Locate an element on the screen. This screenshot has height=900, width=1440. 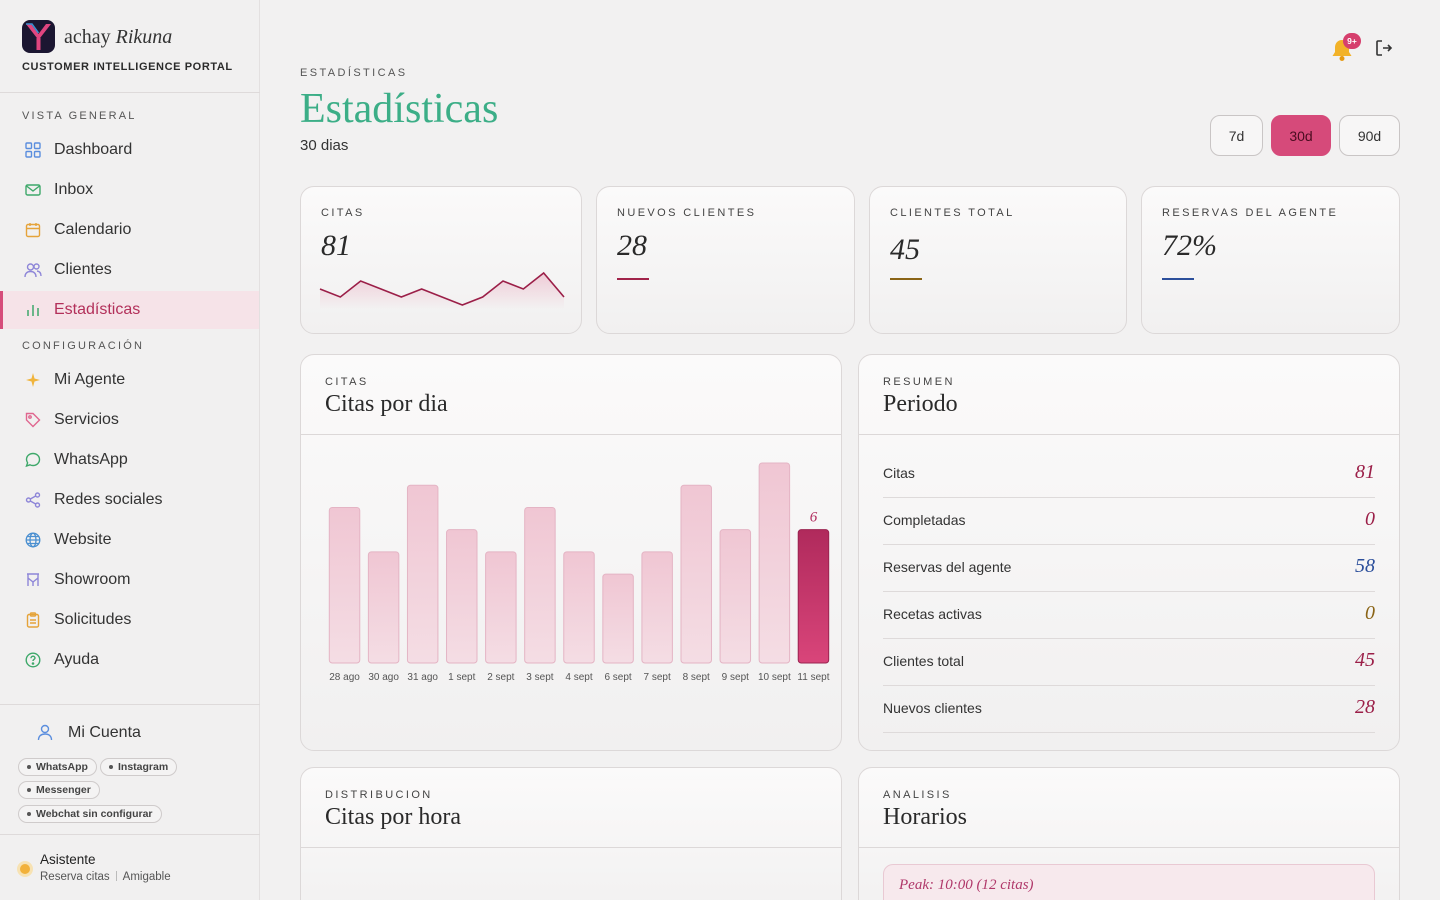
sidebar-item-showroom: Showroom is located at coordinates (129, 580).